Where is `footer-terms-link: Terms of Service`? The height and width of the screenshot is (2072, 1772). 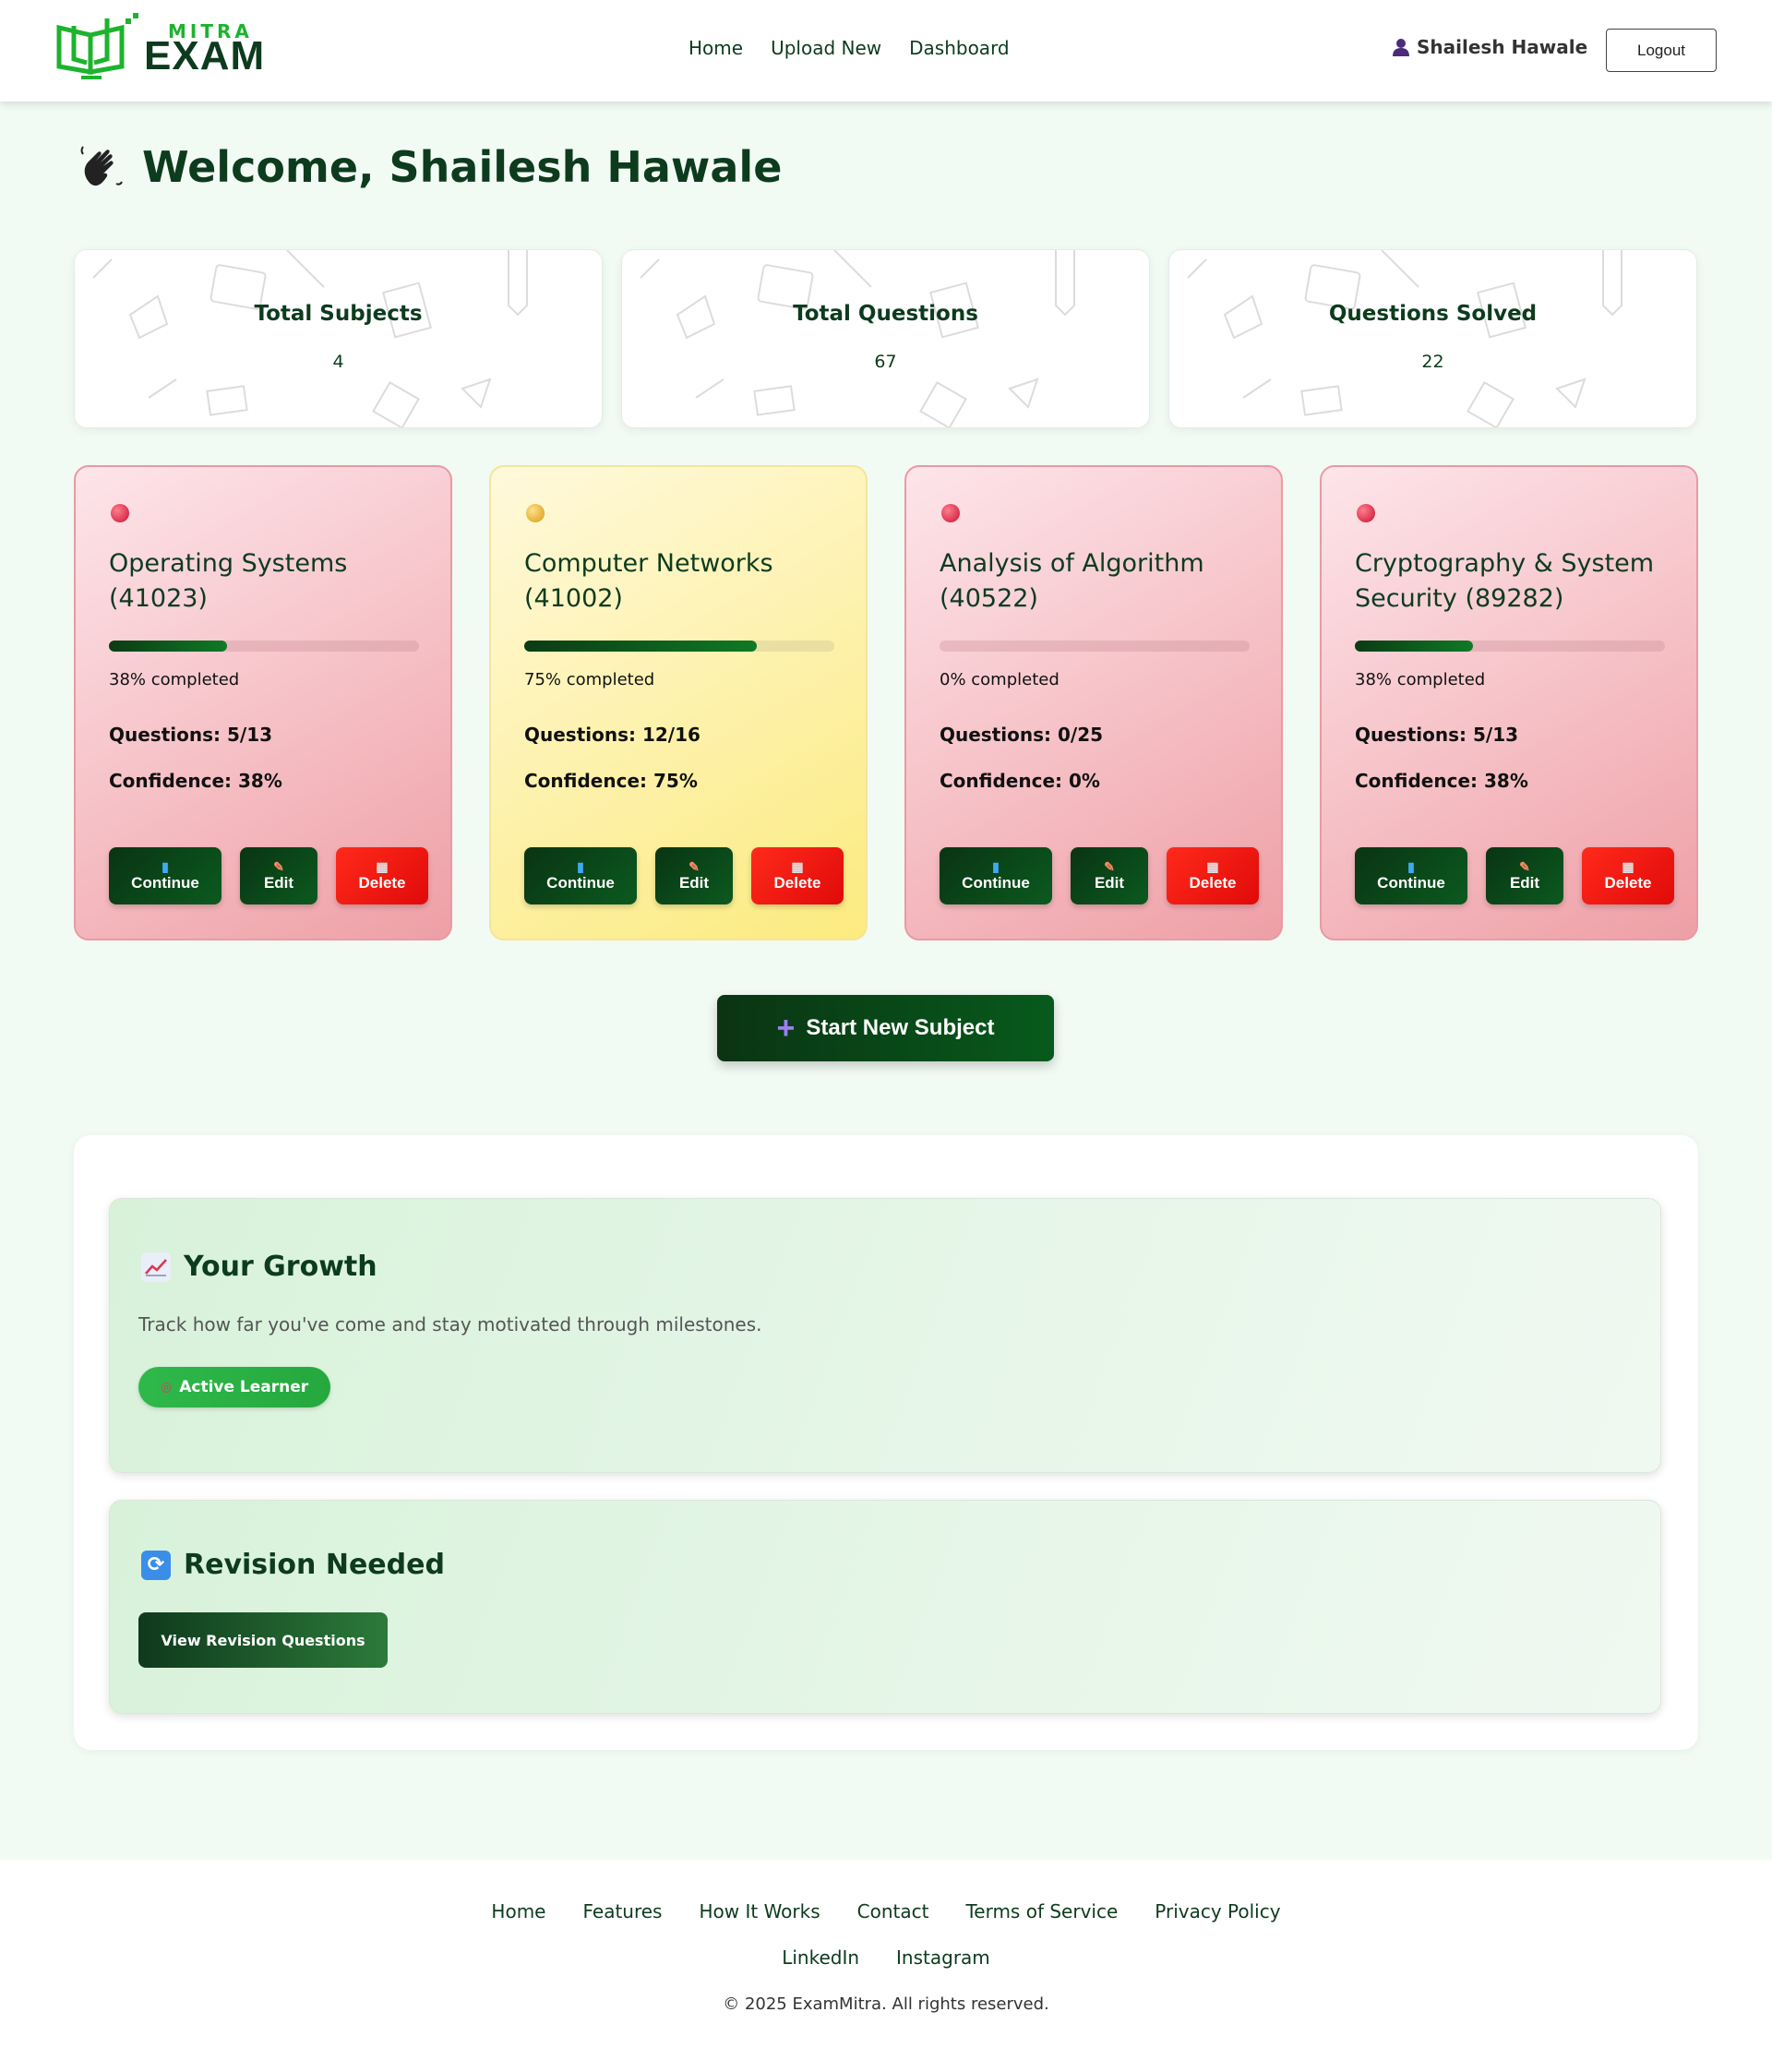
footer-terms-link: Terms of Service is located at coordinates (1041, 1911).